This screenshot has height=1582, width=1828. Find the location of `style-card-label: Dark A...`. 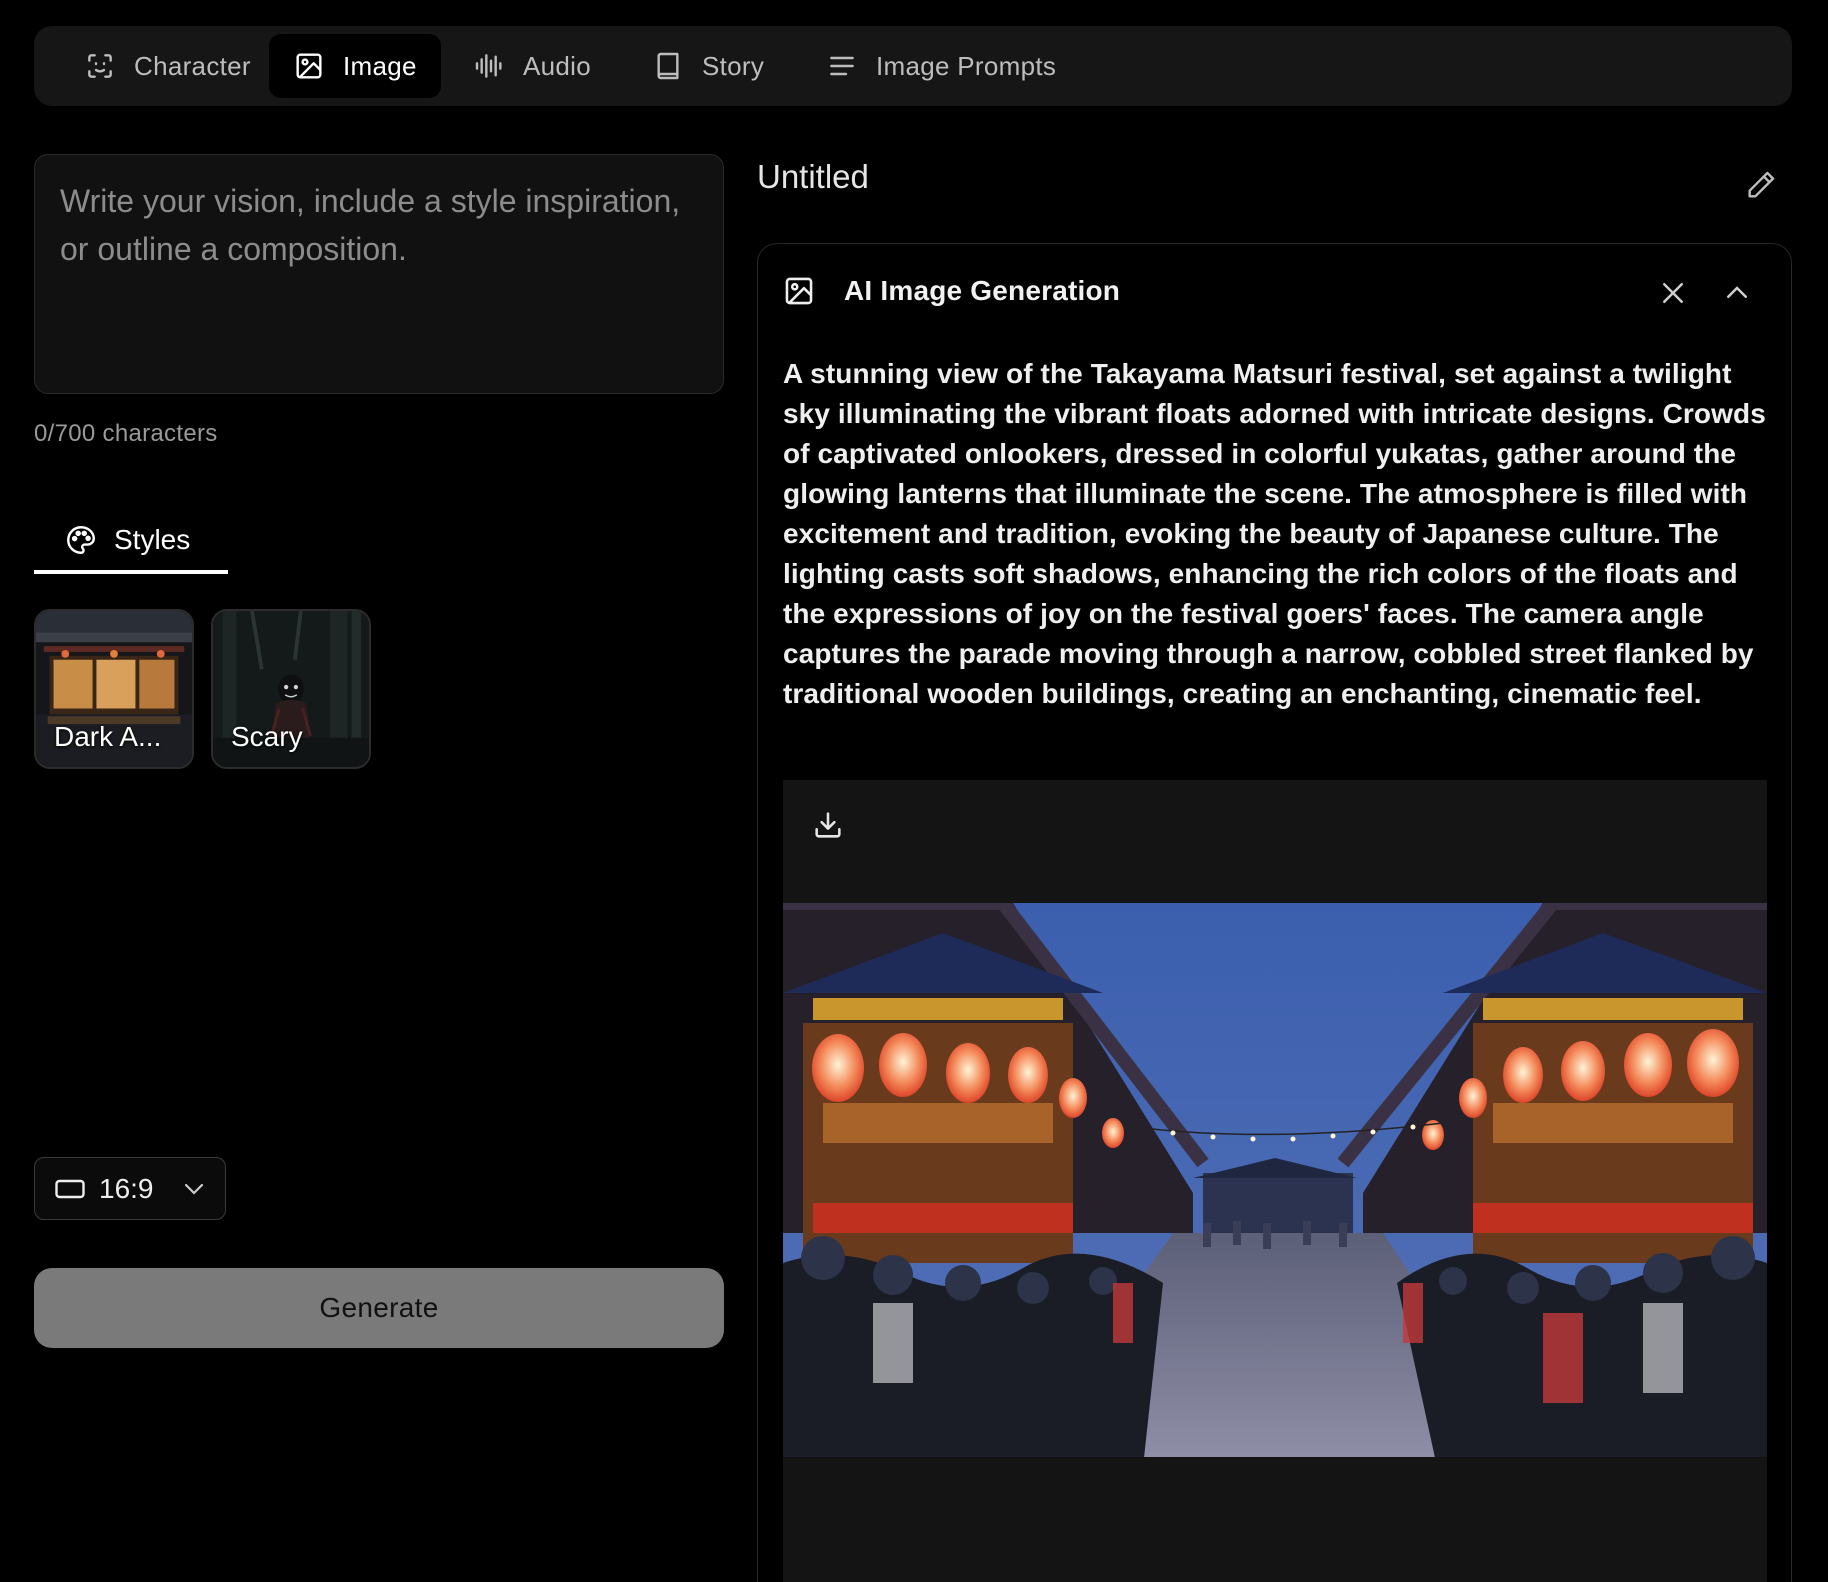

style-card-label: Dark A... is located at coordinates (108, 736).